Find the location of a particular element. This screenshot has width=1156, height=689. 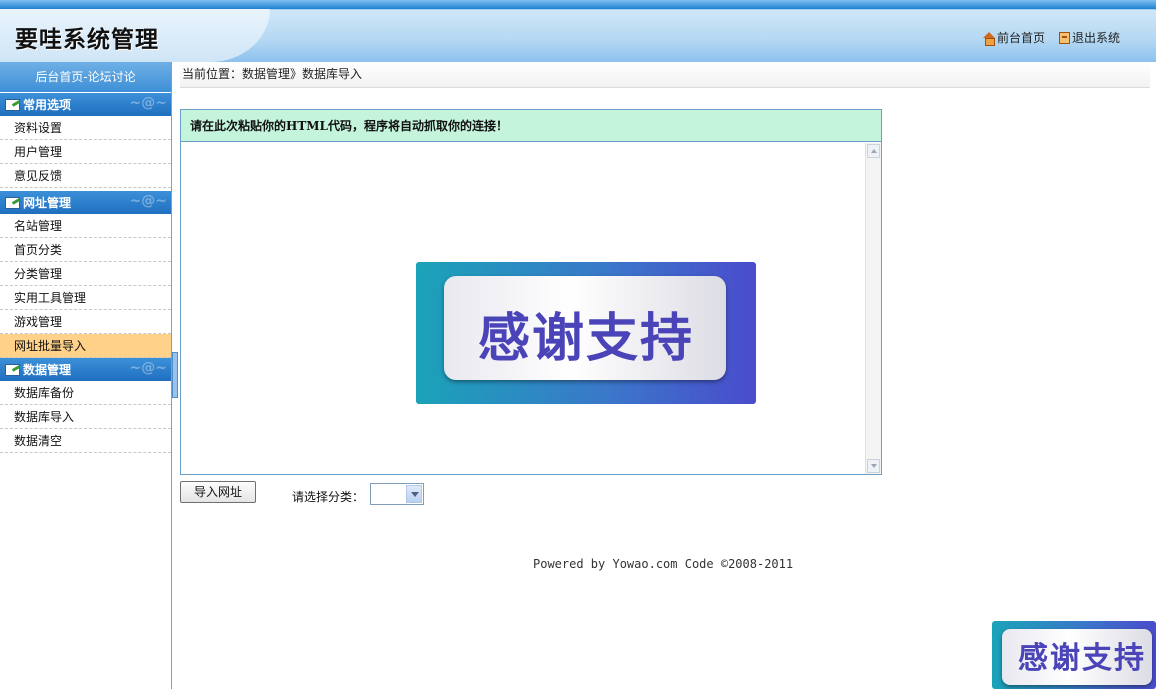

thanks-banner-image: 感谢支持 is located at coordinates (586, 333).